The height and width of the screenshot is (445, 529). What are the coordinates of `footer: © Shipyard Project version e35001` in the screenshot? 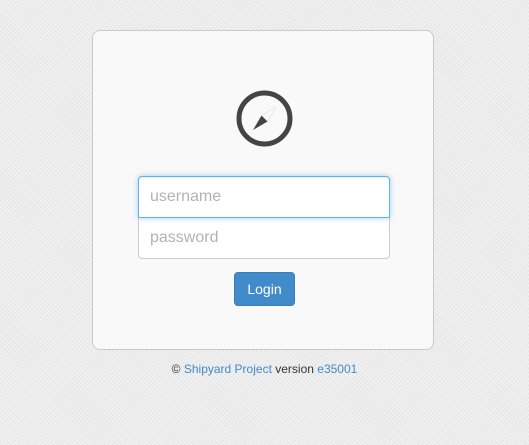 It's located at (264, 369).